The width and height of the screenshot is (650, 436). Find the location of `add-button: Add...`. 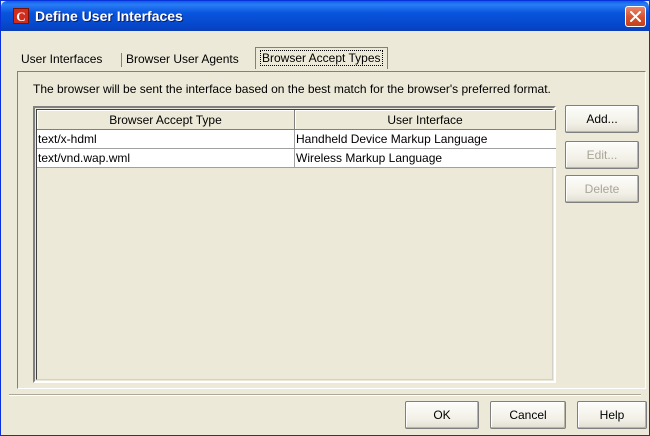

add-button: Add... is located at coordinates (602, 119).